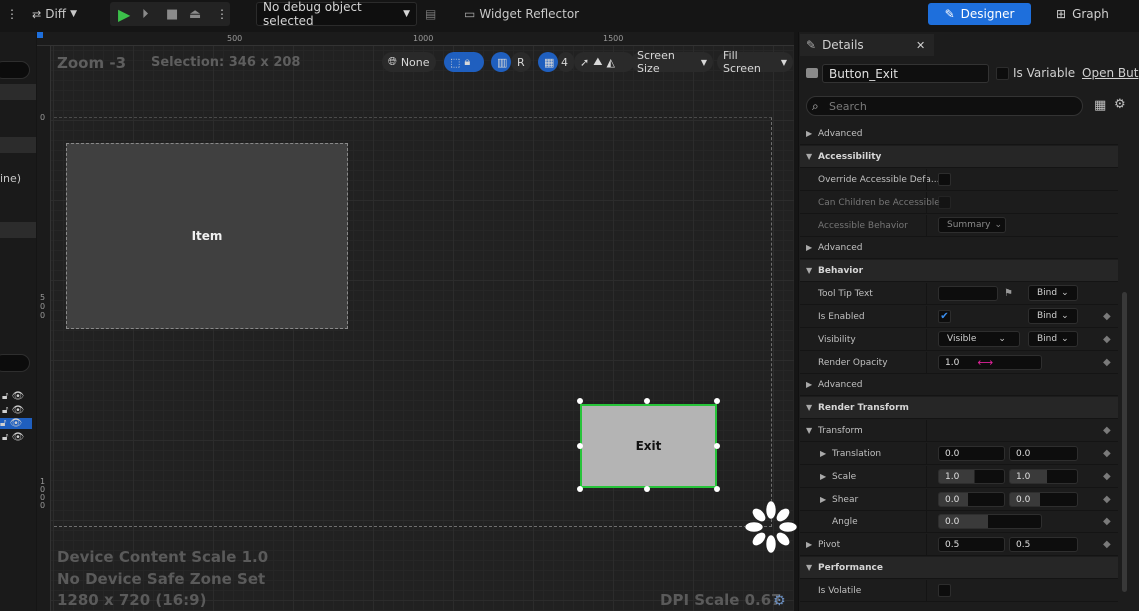 The width and height of the screenshot is (1139, 611). Describe the element at coordinates (959, 568) in the screenshot. I see `performance-category: ▼ Performance` at that location.